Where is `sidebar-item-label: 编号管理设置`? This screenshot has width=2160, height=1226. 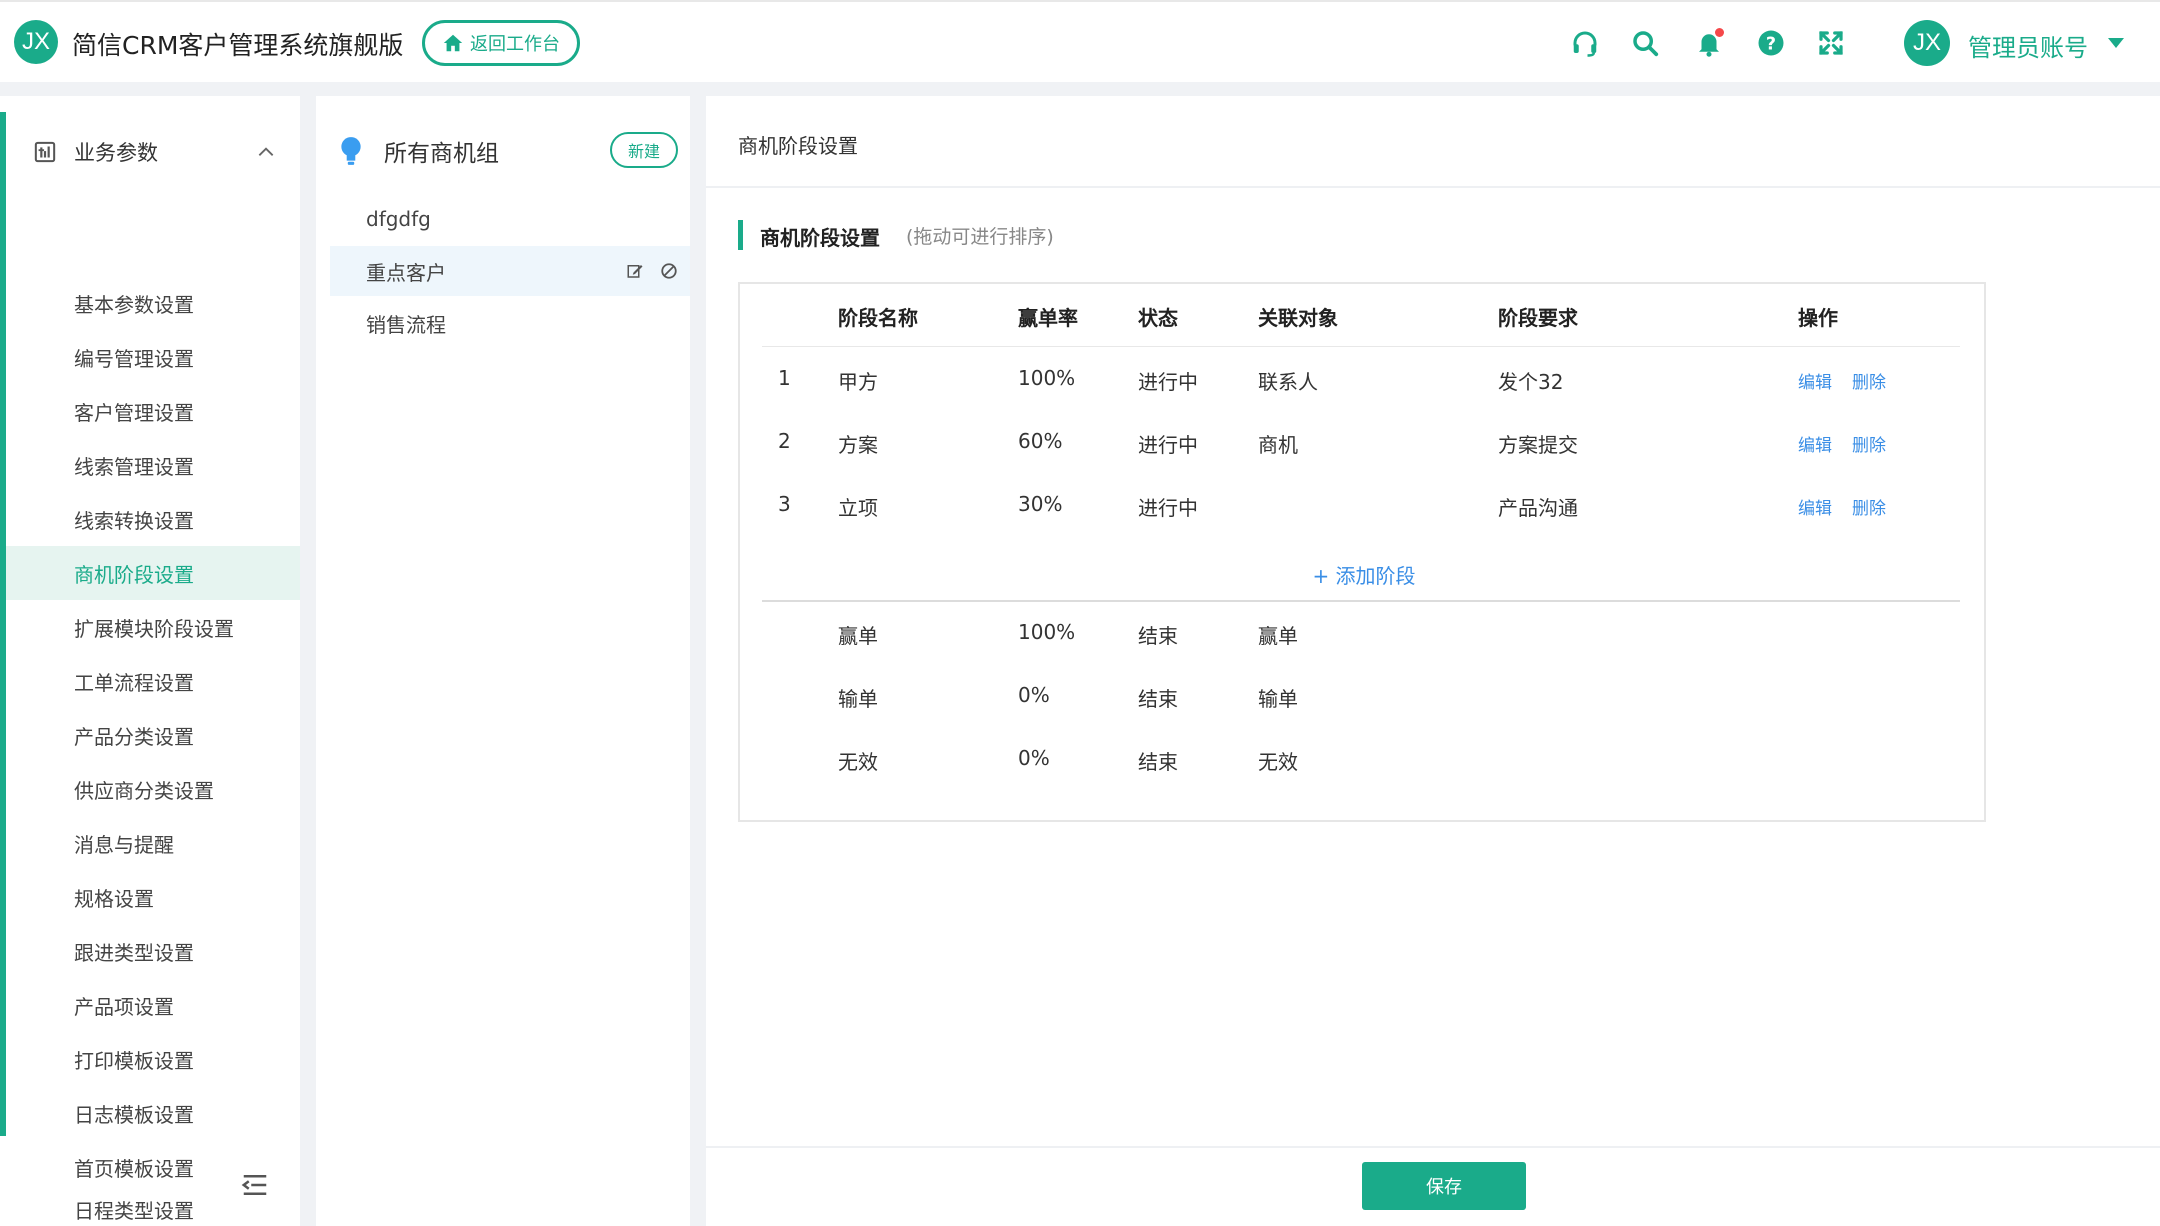 sidebar-item-label: 编号管理设置 is located at coordinates (134, 358).